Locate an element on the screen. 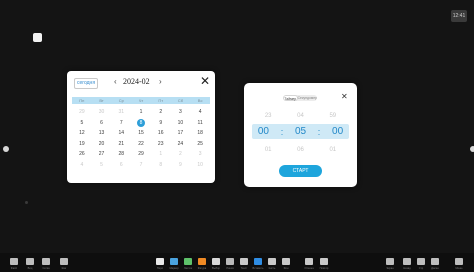 Image resolution: width=474 pixels, height=272 pixels. toolbar-label: Повтор is located at coordinates (324, 268).